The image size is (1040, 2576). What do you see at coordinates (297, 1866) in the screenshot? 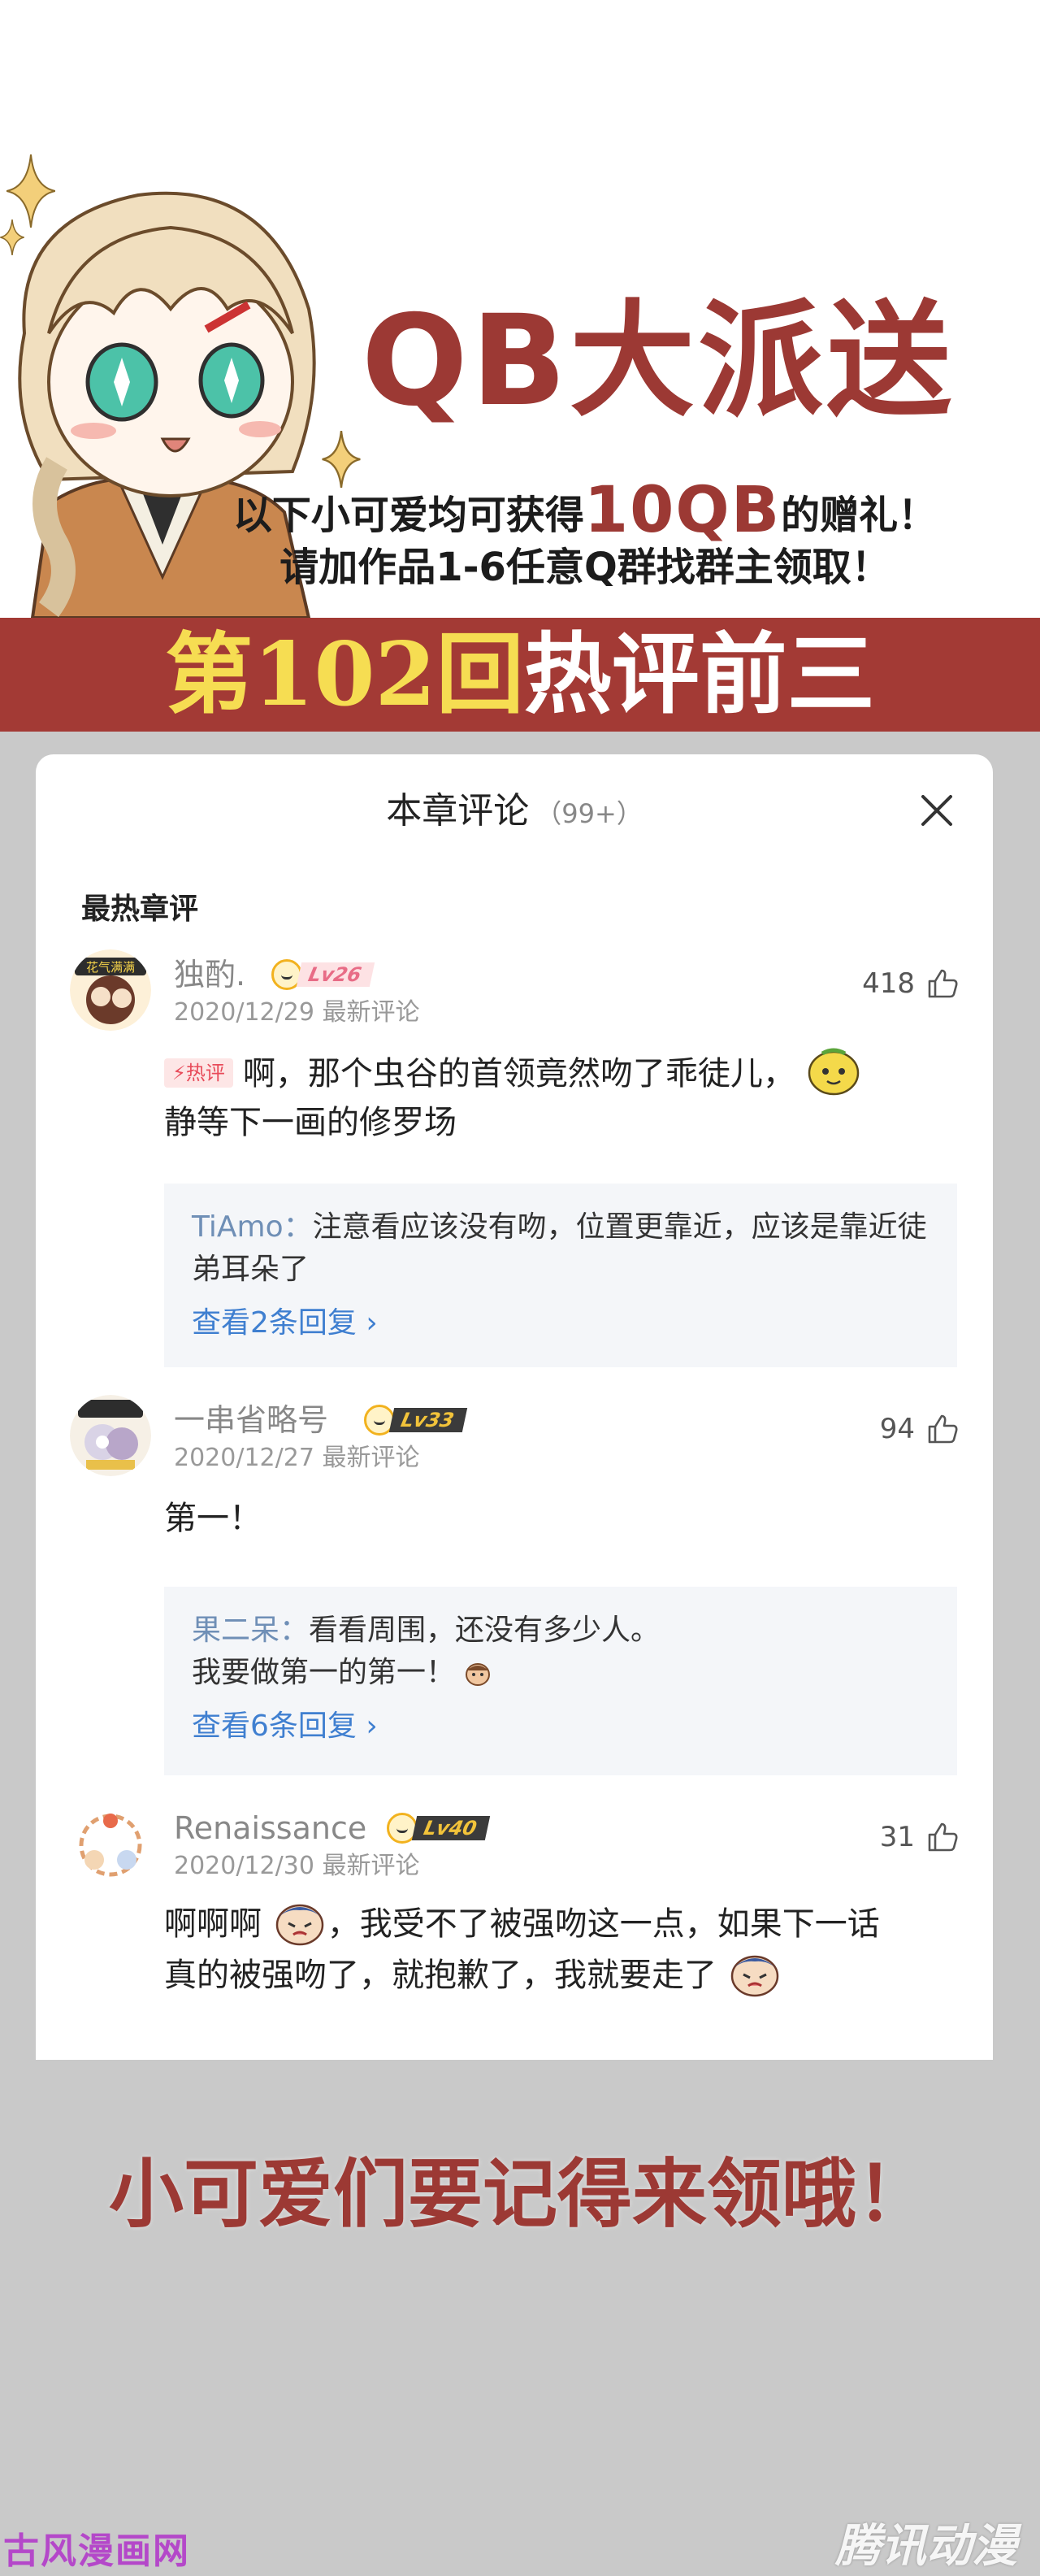
I see `comment-date: 2020/12/30 最新评论` at bounding box center [297, 1866].